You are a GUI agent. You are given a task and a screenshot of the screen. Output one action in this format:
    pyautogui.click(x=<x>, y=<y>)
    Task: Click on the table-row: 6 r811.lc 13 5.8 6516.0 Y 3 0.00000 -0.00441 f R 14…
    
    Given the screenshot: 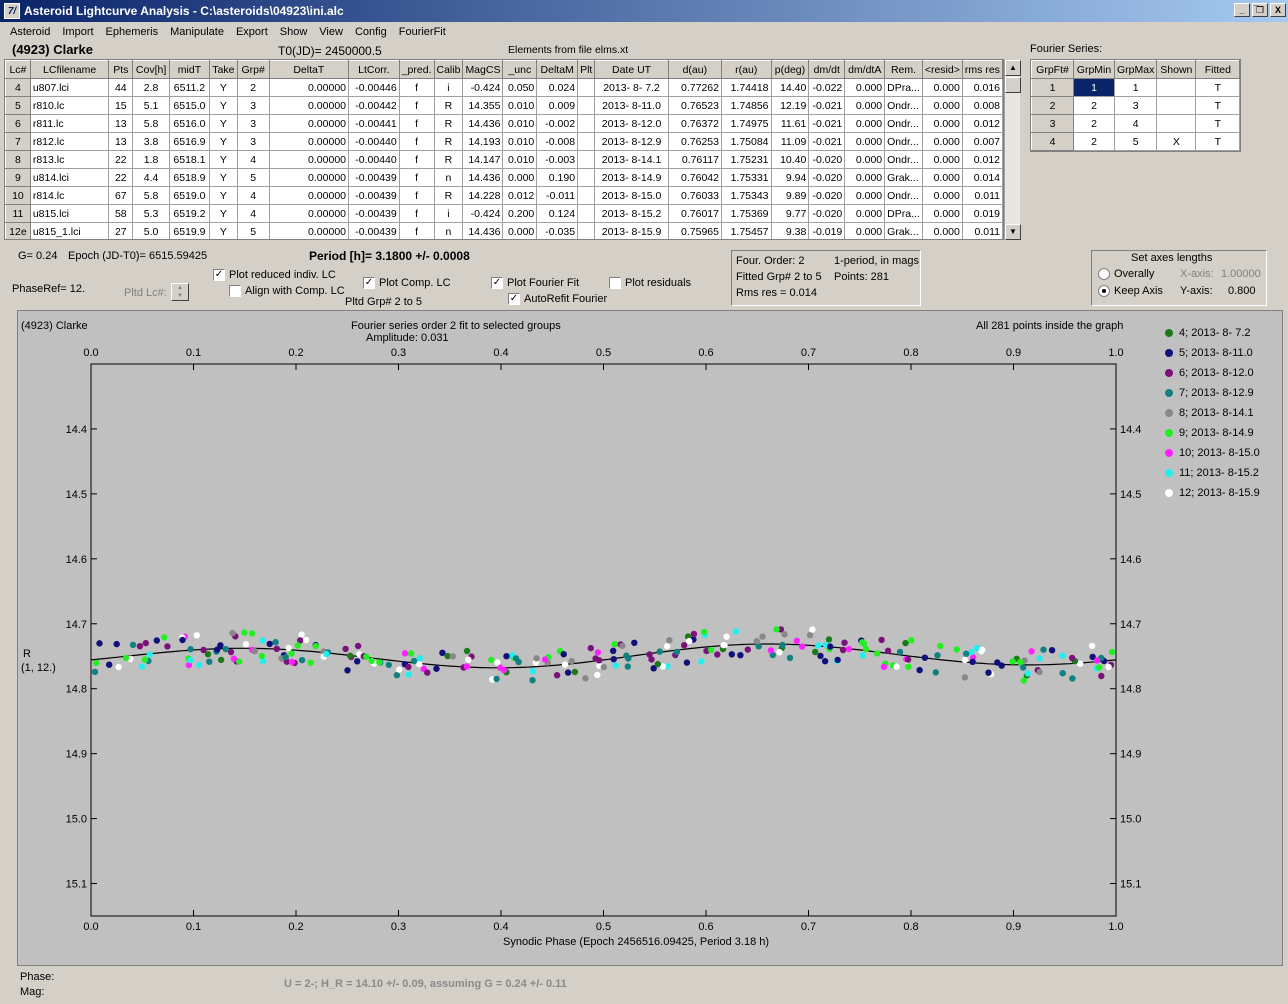 What is the action you would take?
    pyautogui.click(x=504, y=123)
    